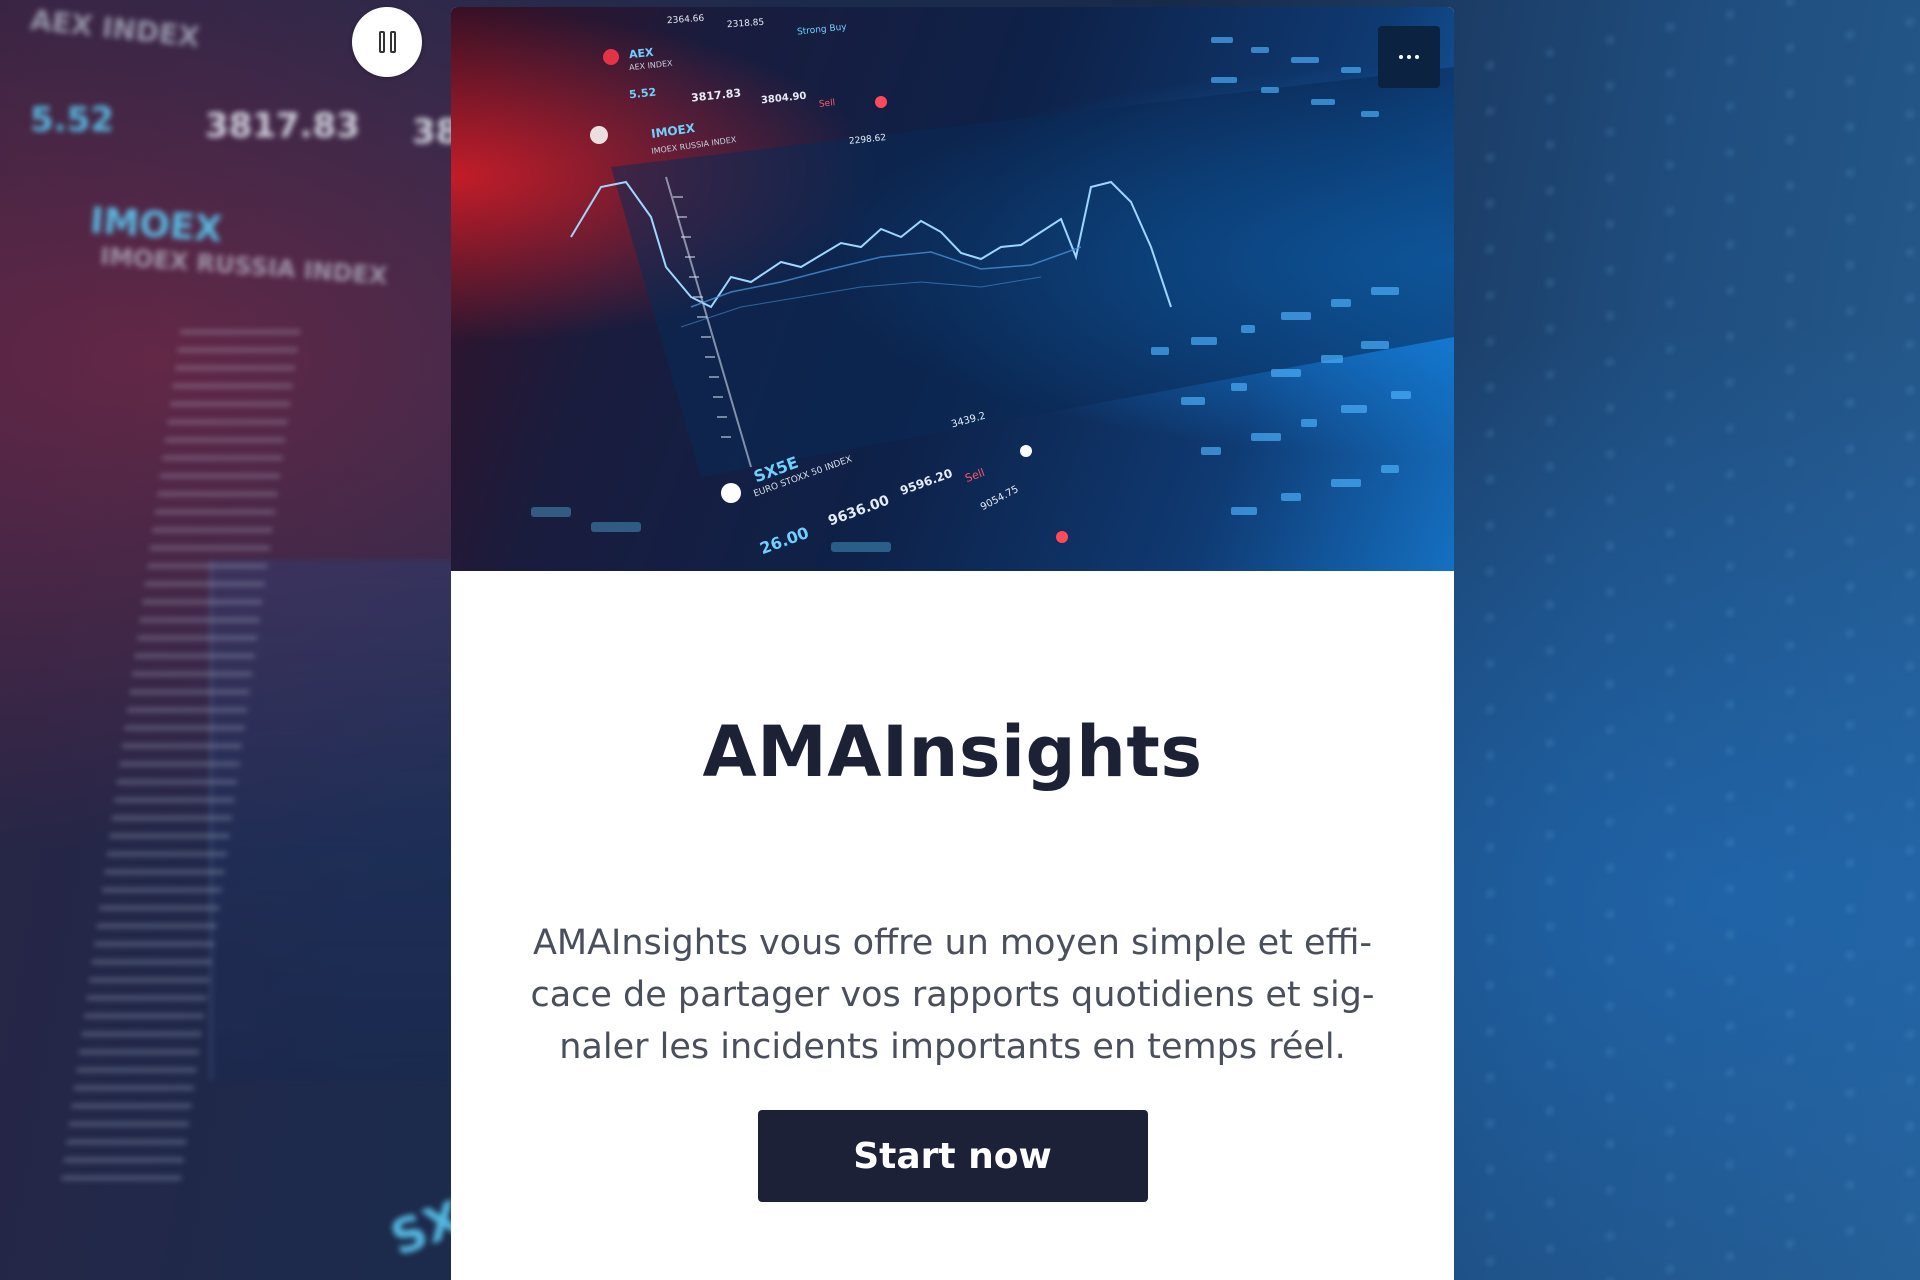 This screenshot has width=1920, height=1280. What do you see at coordinates (1401, 57) in the screenshot?
I see `more-horizontal-icon` at bounding box center [1401, 57].